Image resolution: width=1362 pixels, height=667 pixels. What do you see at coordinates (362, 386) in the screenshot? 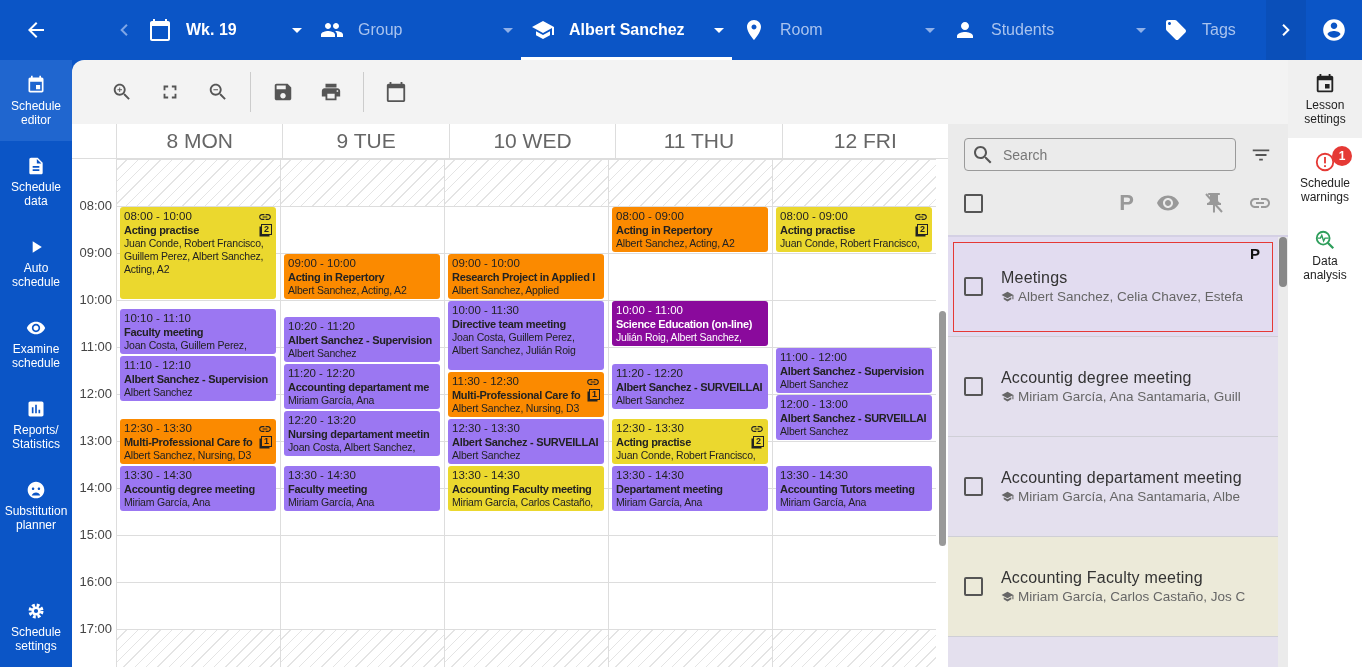
I see `lesson-card: 11:20 - 12:20 Accounting departament me Miriam García, Ana` at bounding box center [362, 386].